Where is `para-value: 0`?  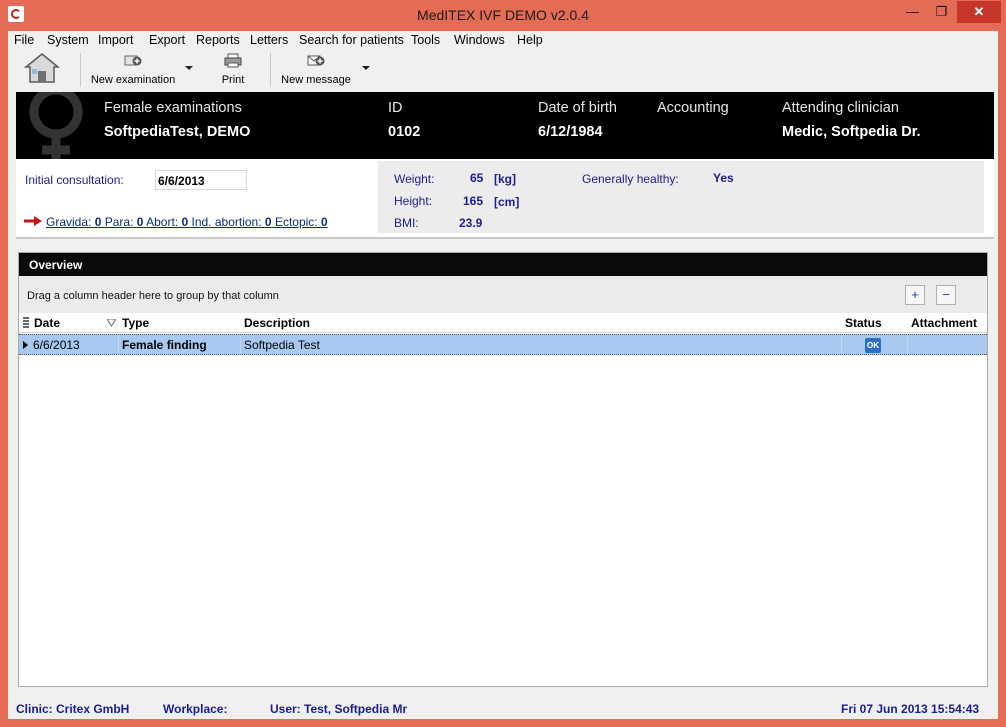 para-value: 0 is located at coordinates (140, 222).